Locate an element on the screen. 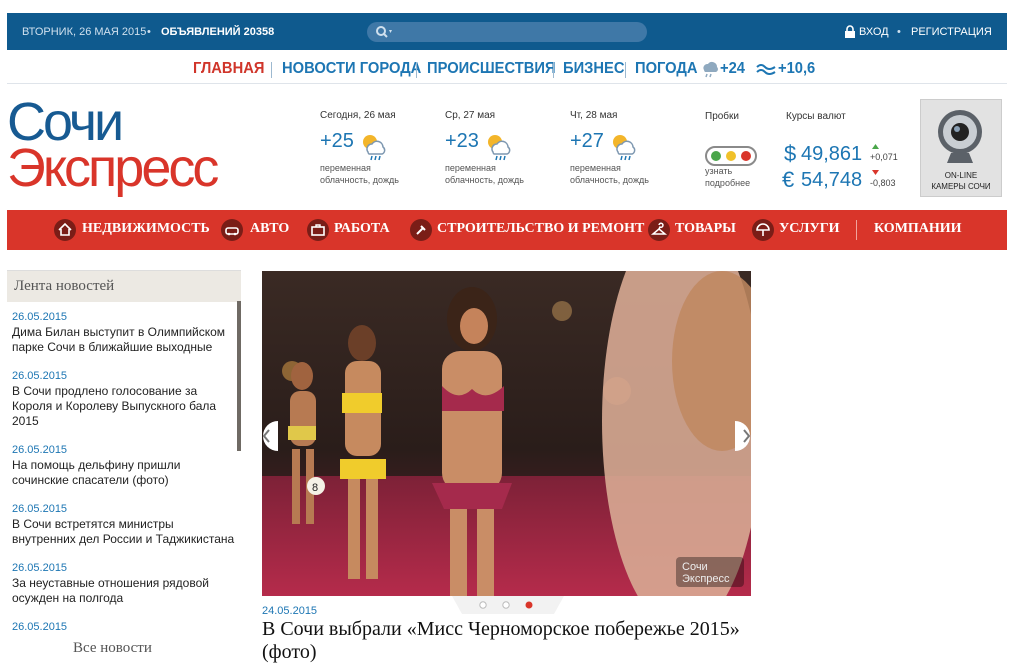 This screenshot has width=1016, height=672. rain-cloud-icon is located at coordinates (710, 70).